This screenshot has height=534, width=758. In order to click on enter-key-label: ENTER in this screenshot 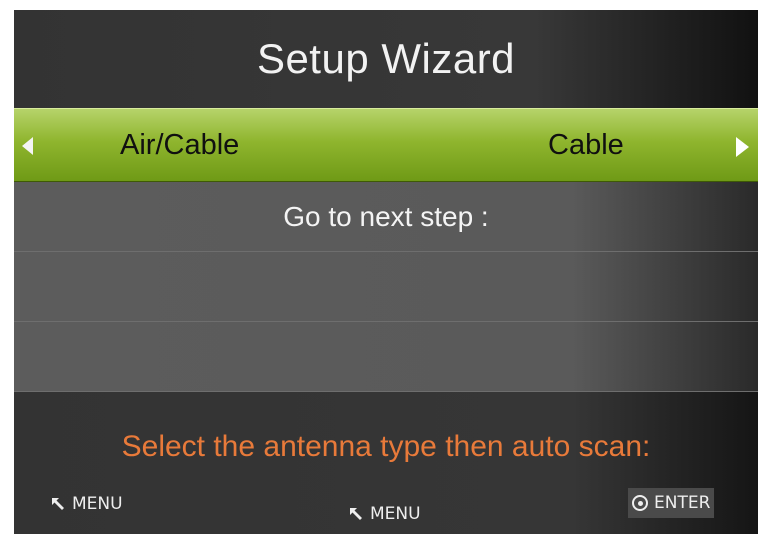, I will do `click(682, 503)`.